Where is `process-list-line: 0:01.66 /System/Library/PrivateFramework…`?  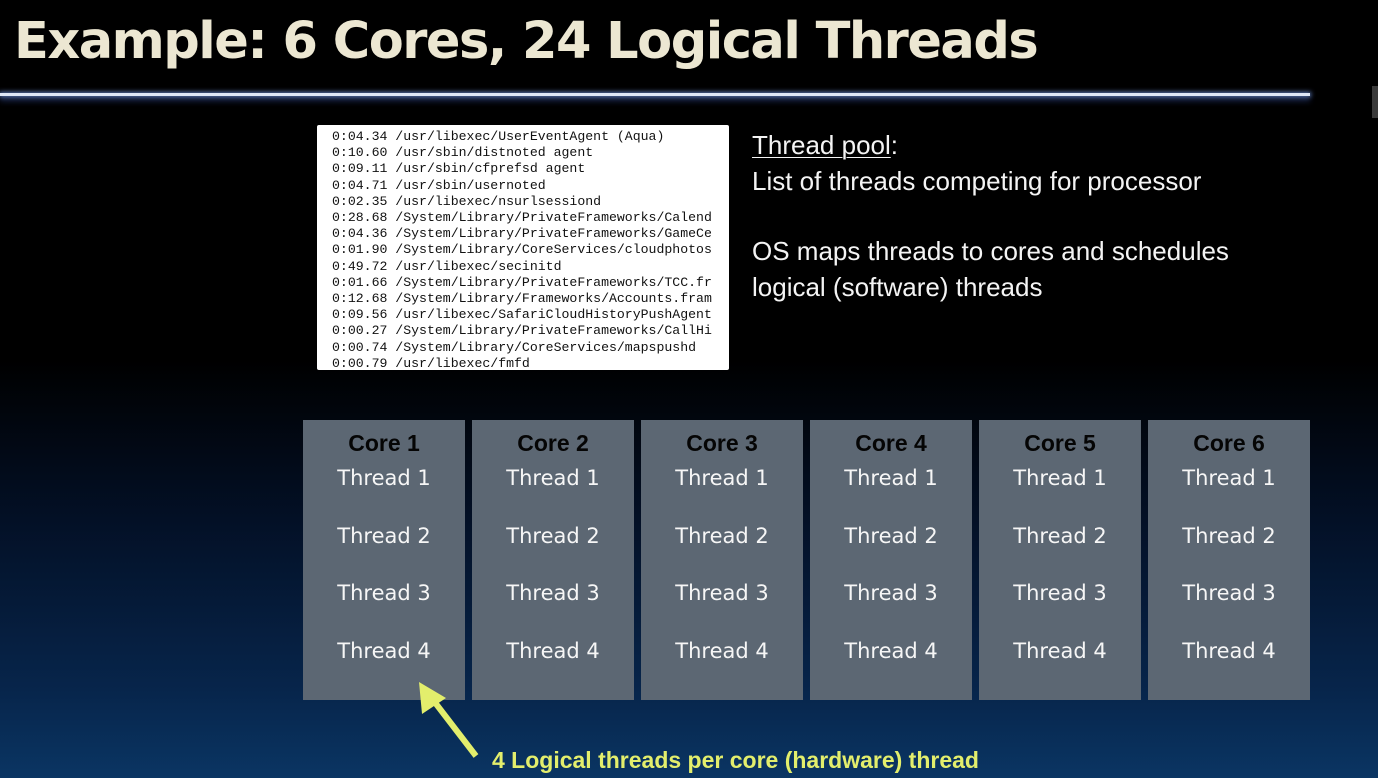
process-list-line: 0:01.66 /System/Library/PrivateFramework… is located at coordinates (522, 282).